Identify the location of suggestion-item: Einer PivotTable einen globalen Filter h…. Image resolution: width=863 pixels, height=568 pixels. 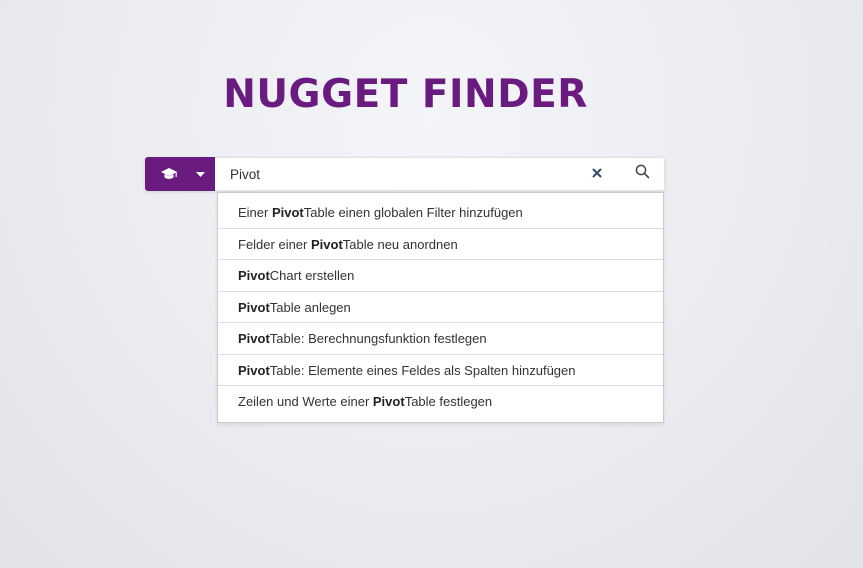
(440, 213).